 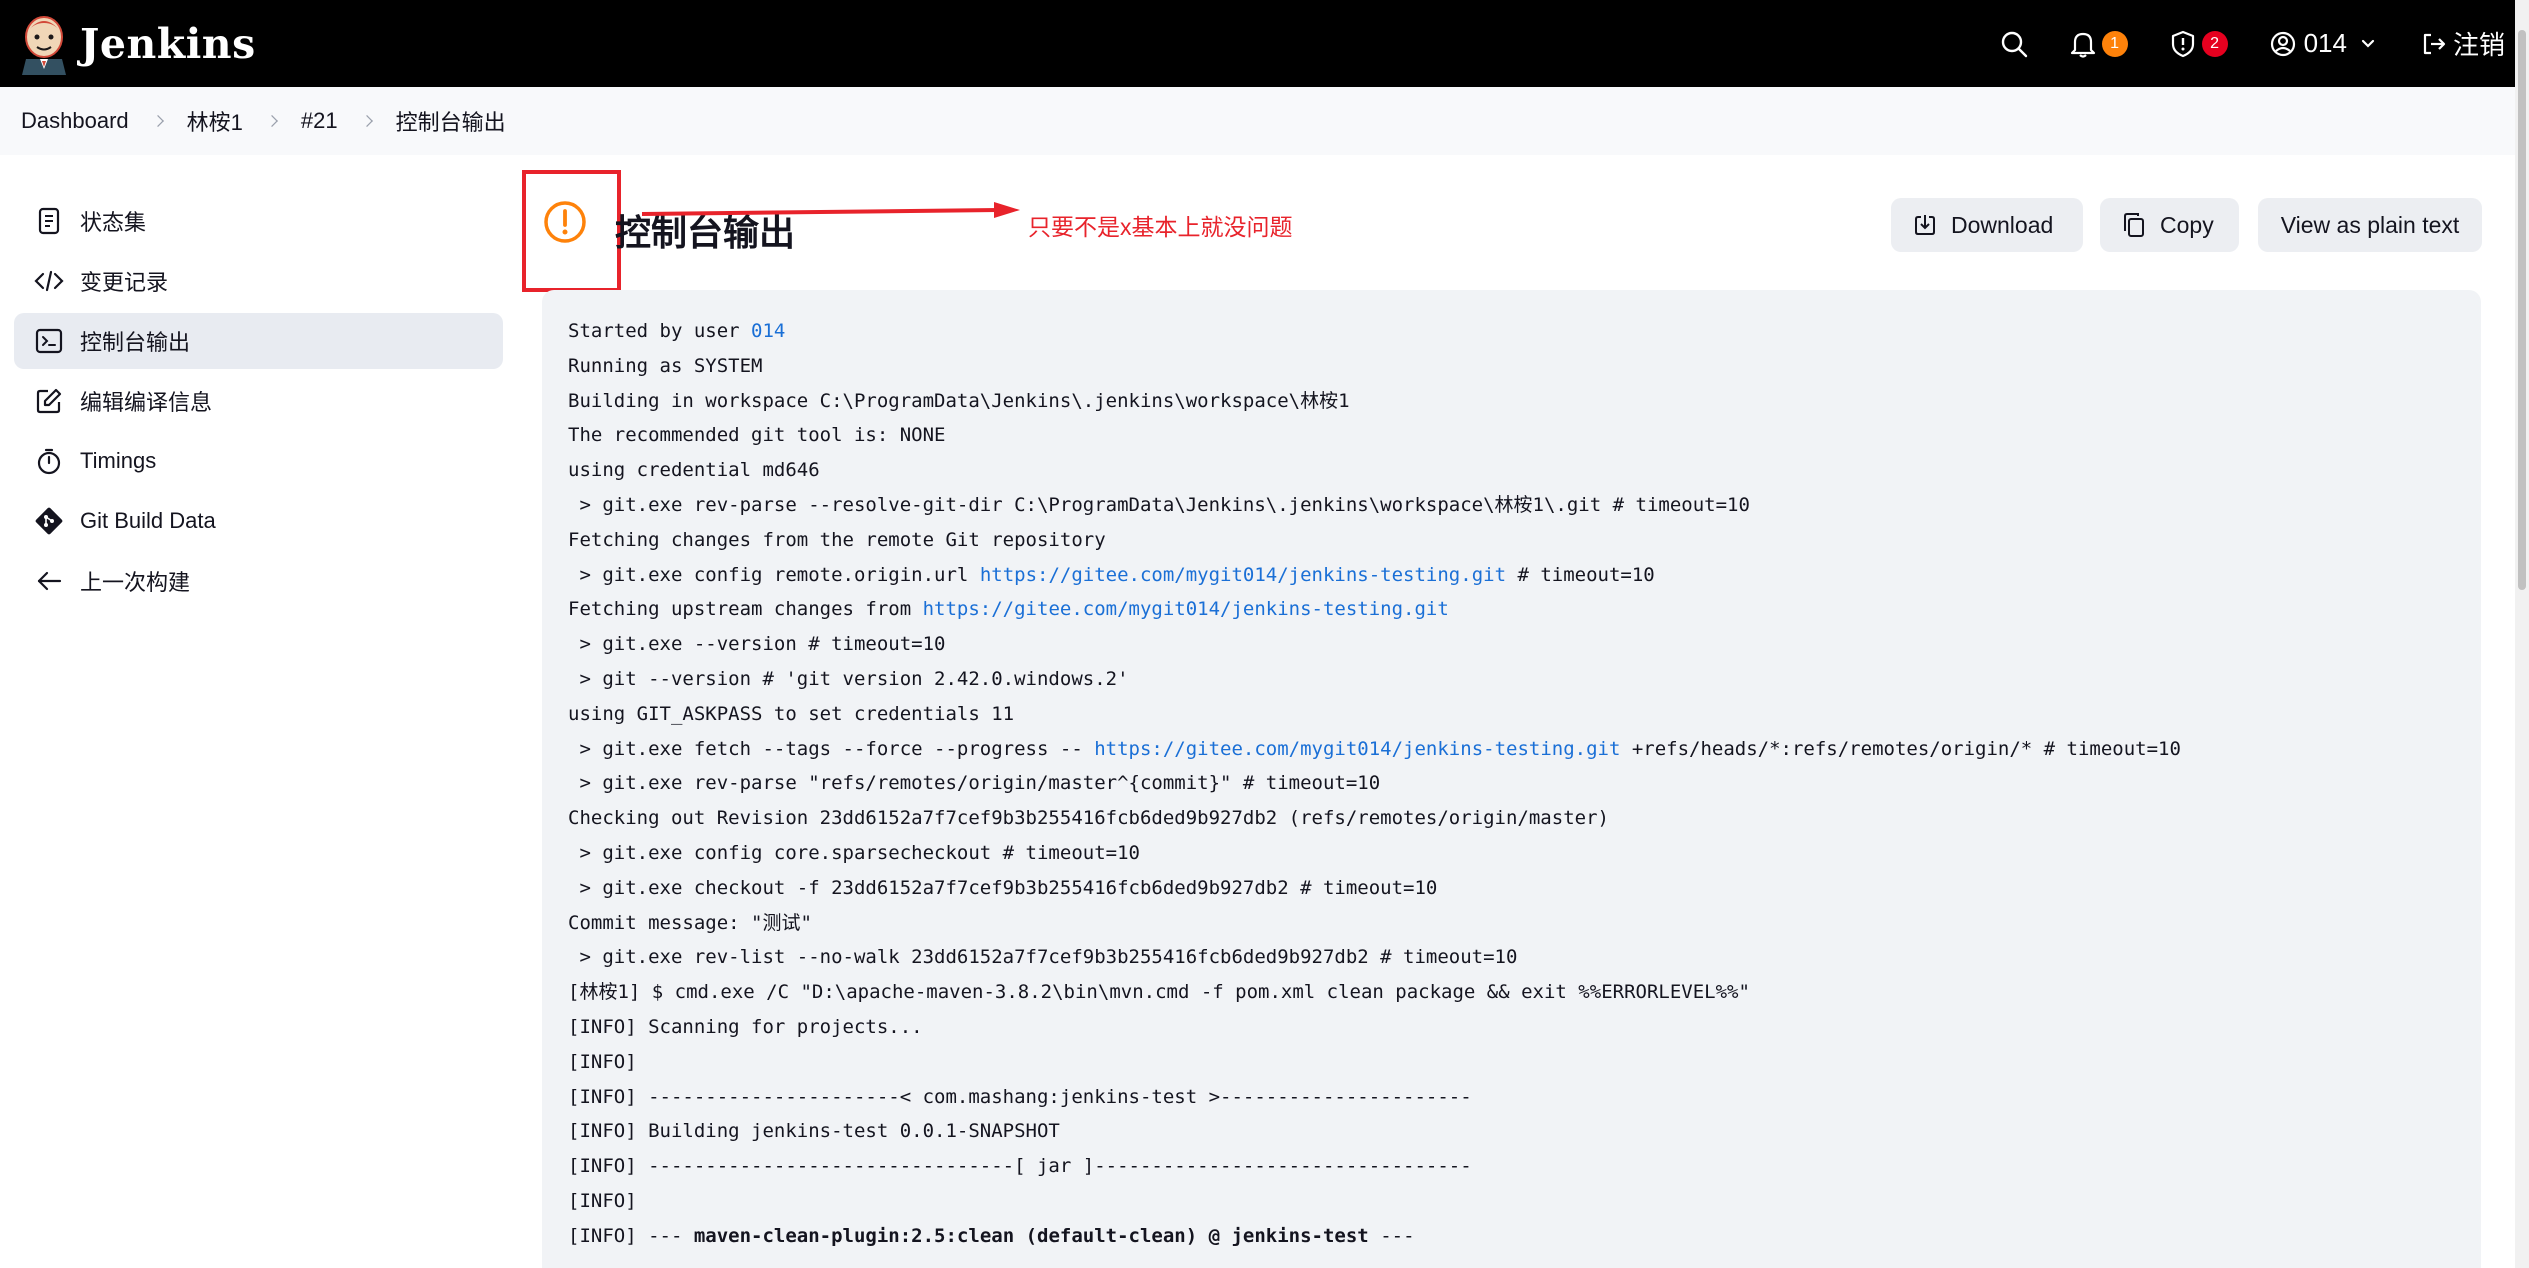 What do you see at coordinates (49, 461) in the screenshot?
I see `stopwatch-icon` at bounding box center [49, 461].